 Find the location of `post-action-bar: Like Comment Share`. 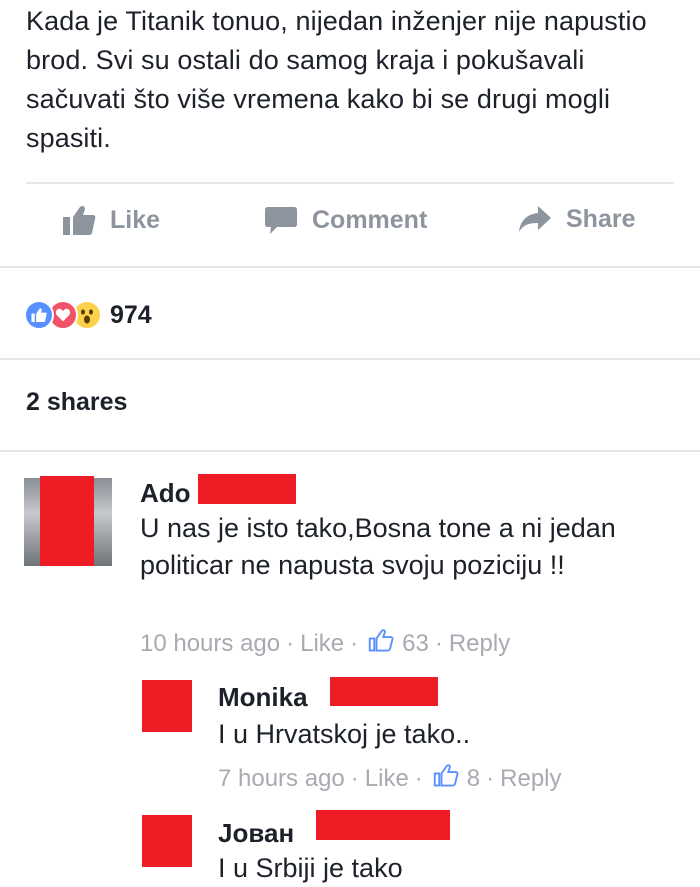

post-action-bar: Like Comment Share is located at coordinates (350, 224).